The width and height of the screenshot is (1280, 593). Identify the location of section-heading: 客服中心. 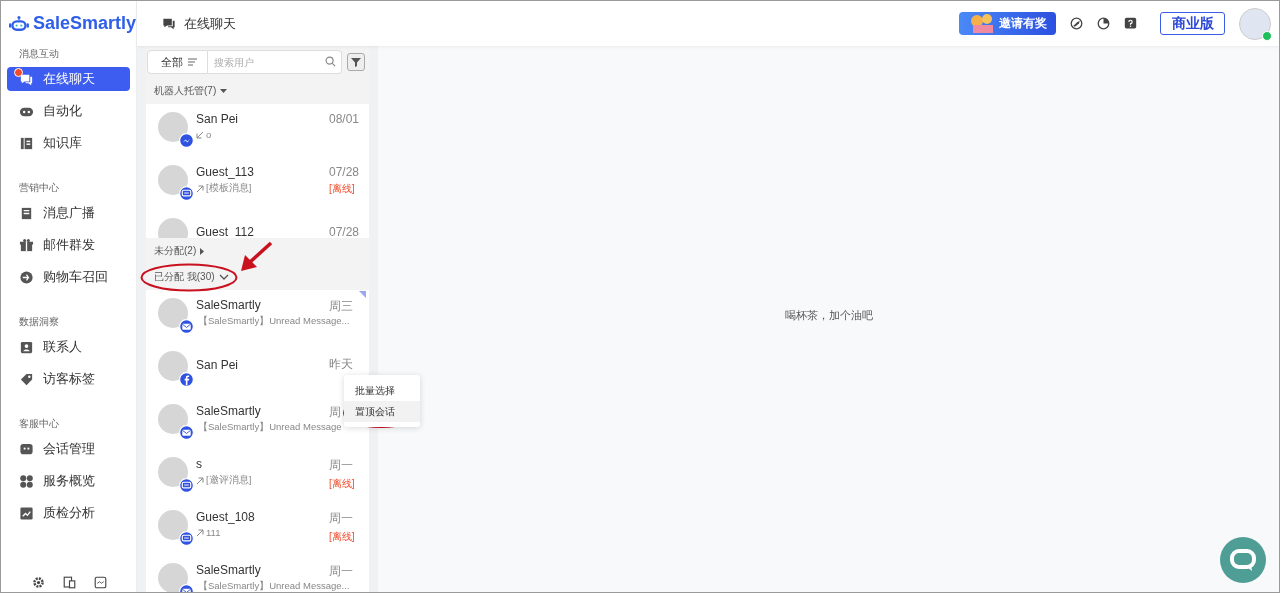
(39, 424).